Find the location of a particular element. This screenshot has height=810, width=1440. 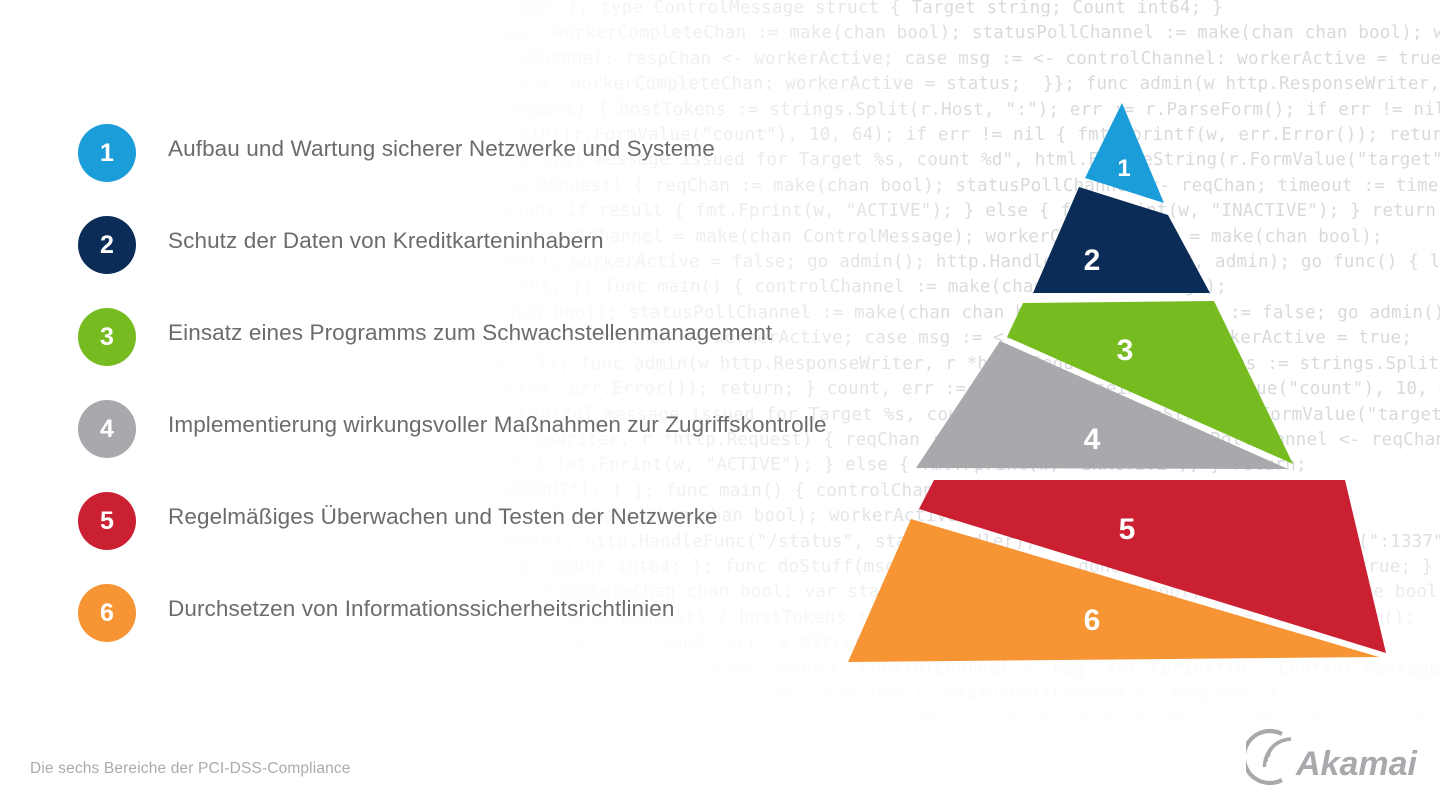

pyramid-number-6: 6 is located at coordinates (1092, 620).